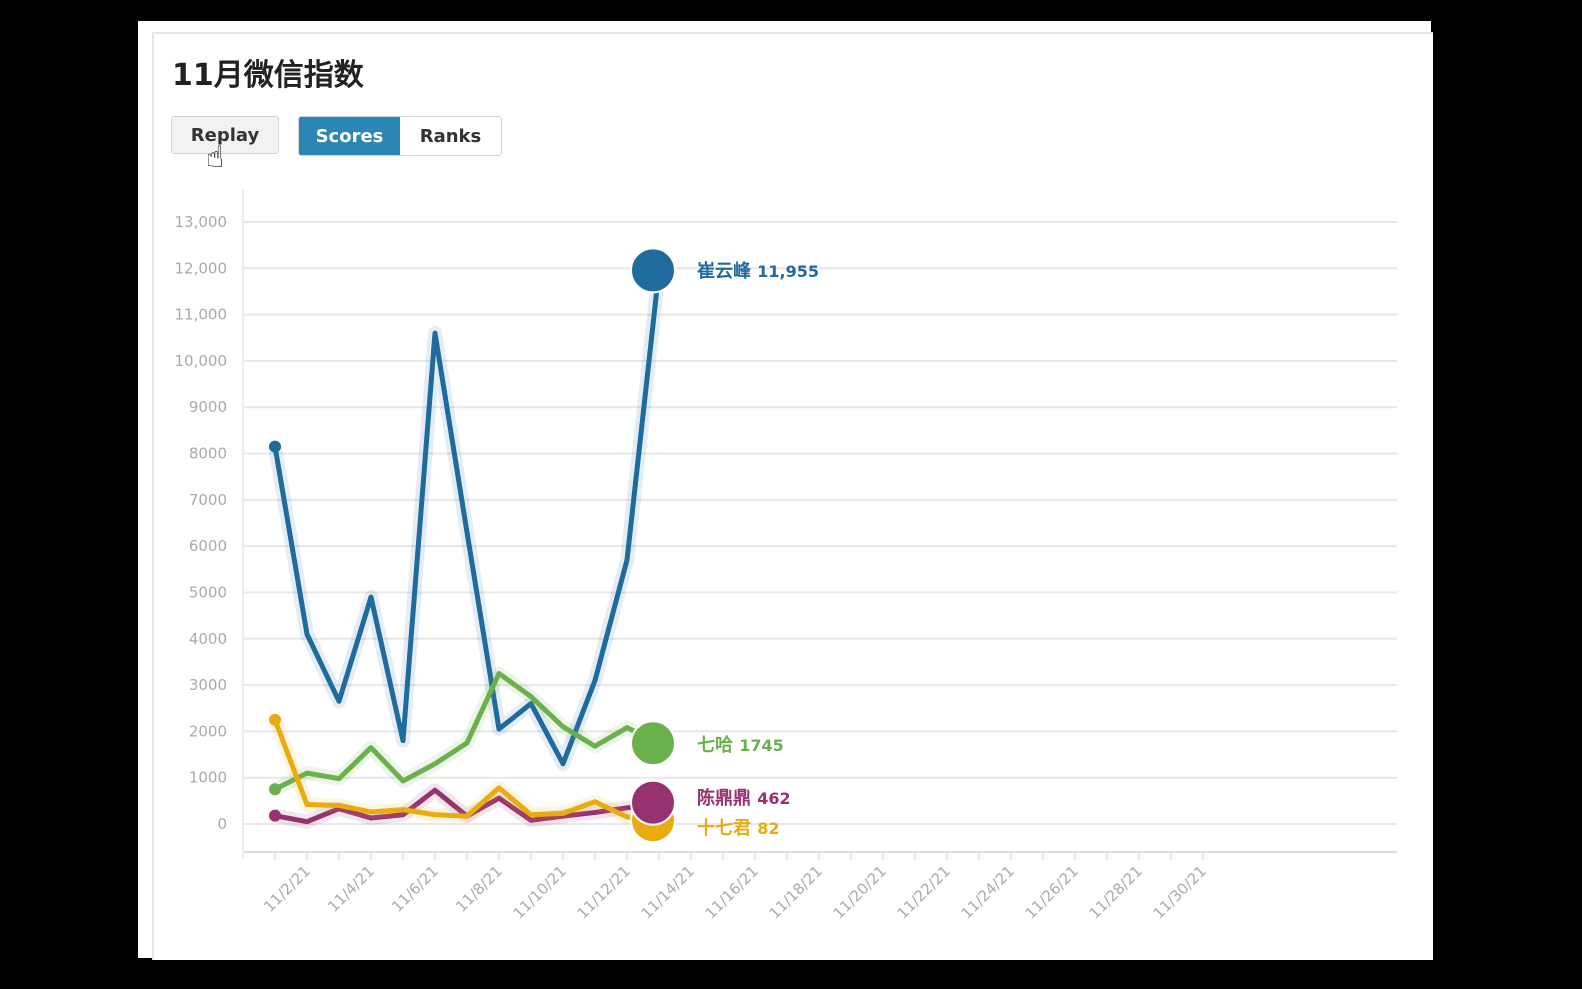 Image resolution: width=1582 pixels, height=989 pixels. Describe the element at coordinates (731, 892) in the screenshot. I see `x-tick-label: 11/16/21` at that location.